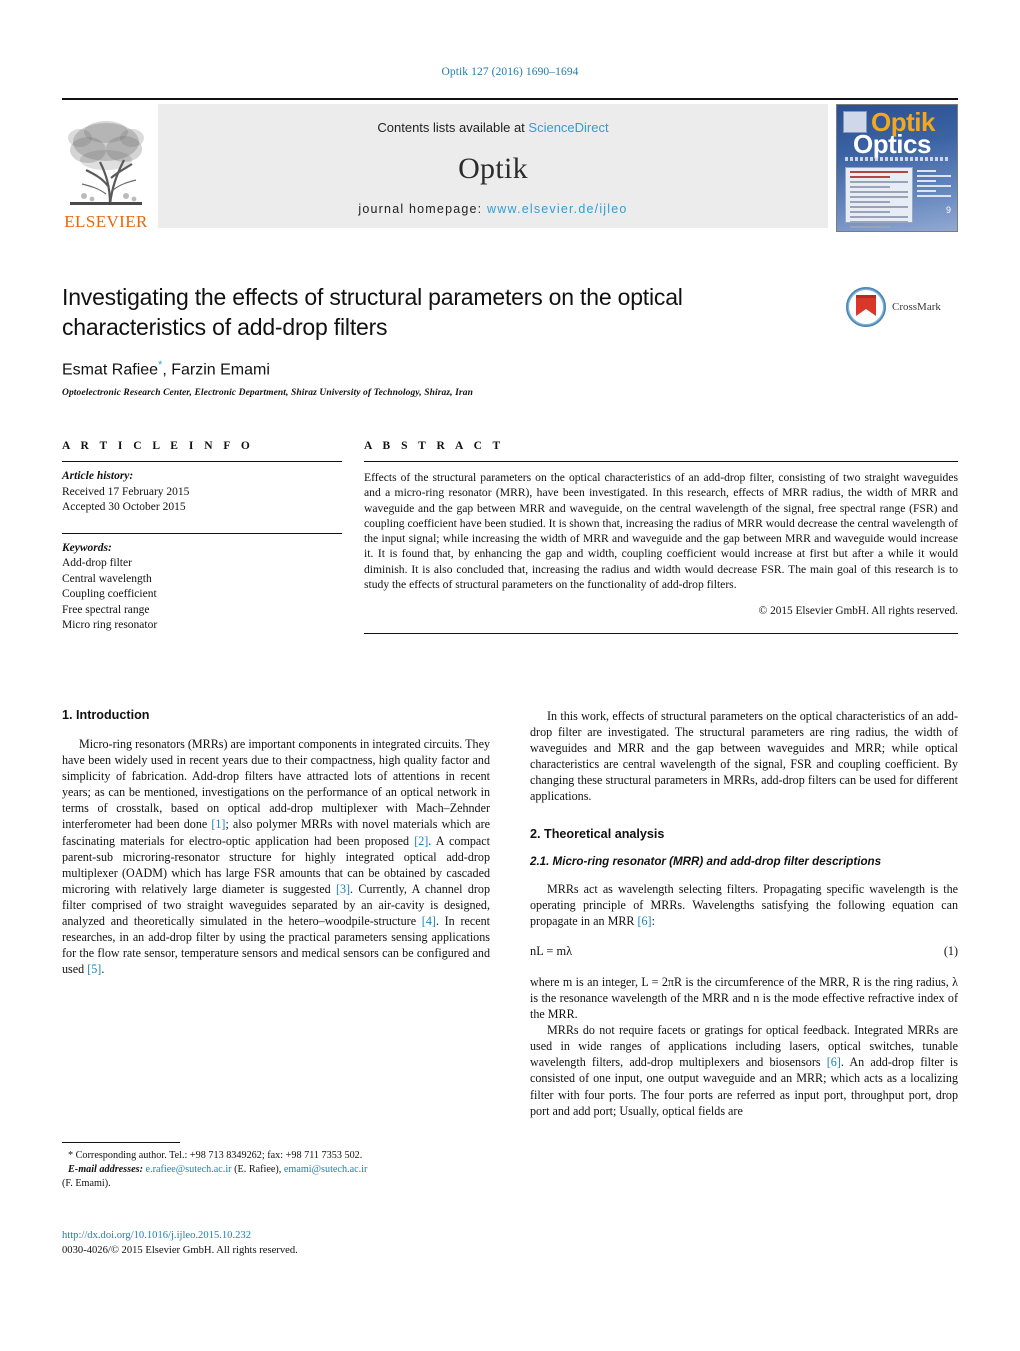 The image size is (1020, 1351). What do you see at coordinates (597, 833) in the screenshot?
I see `section-2-heading: 2. Theoretical analysis` at bounding box center [597, 833].